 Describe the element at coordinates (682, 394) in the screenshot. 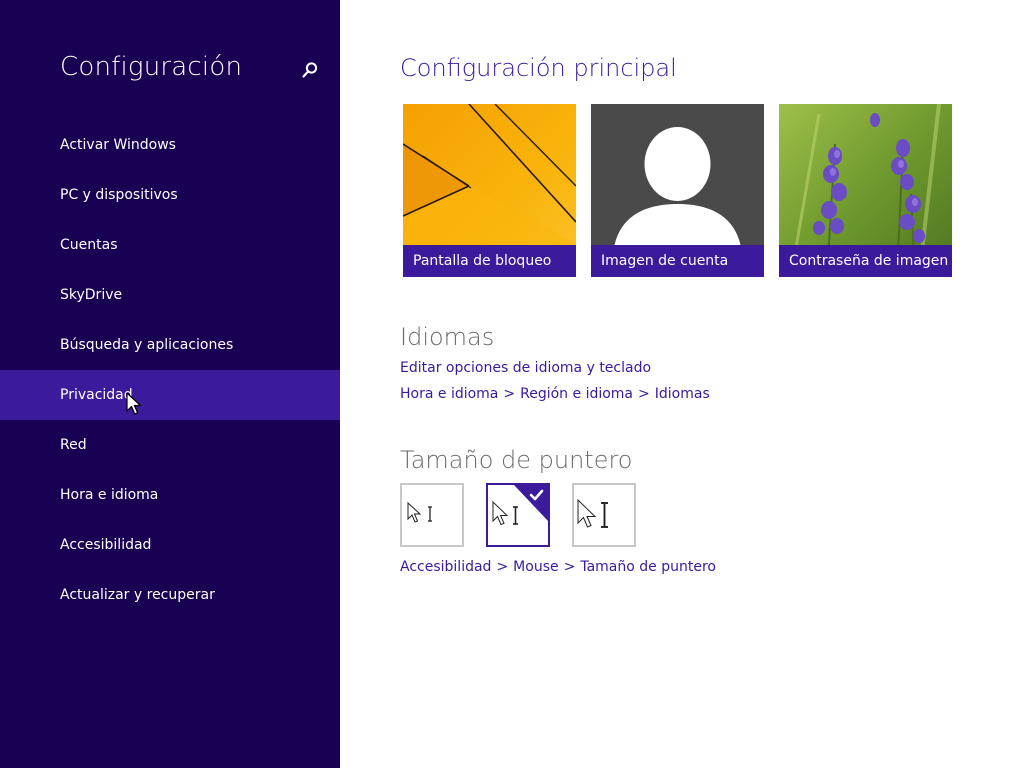

I see `breadcrumb-idiomas-link: Idiomas` at that location.